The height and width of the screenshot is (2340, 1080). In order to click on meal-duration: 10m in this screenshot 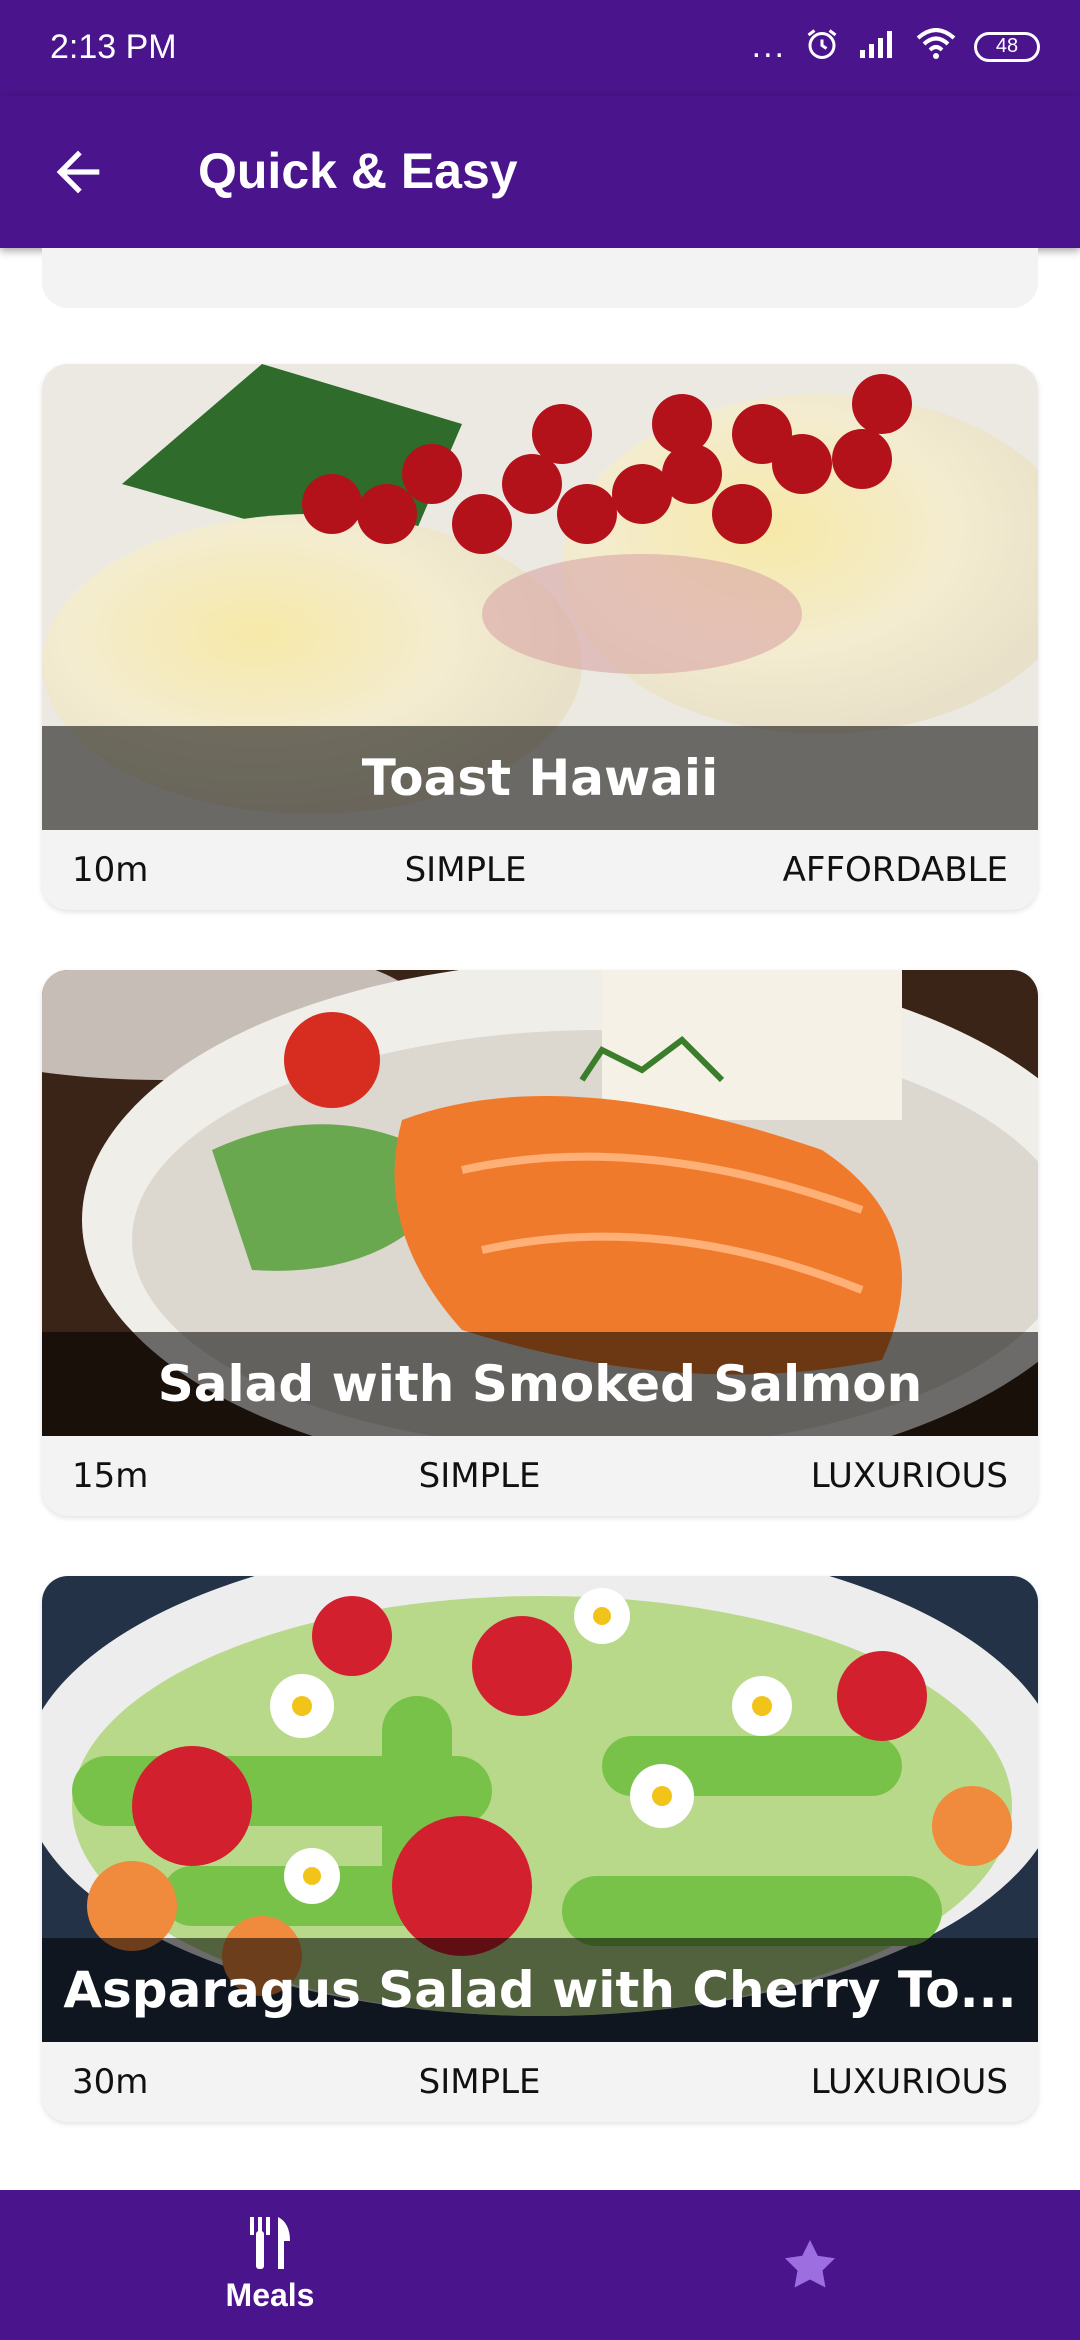, I will do `click(110, 870)`.